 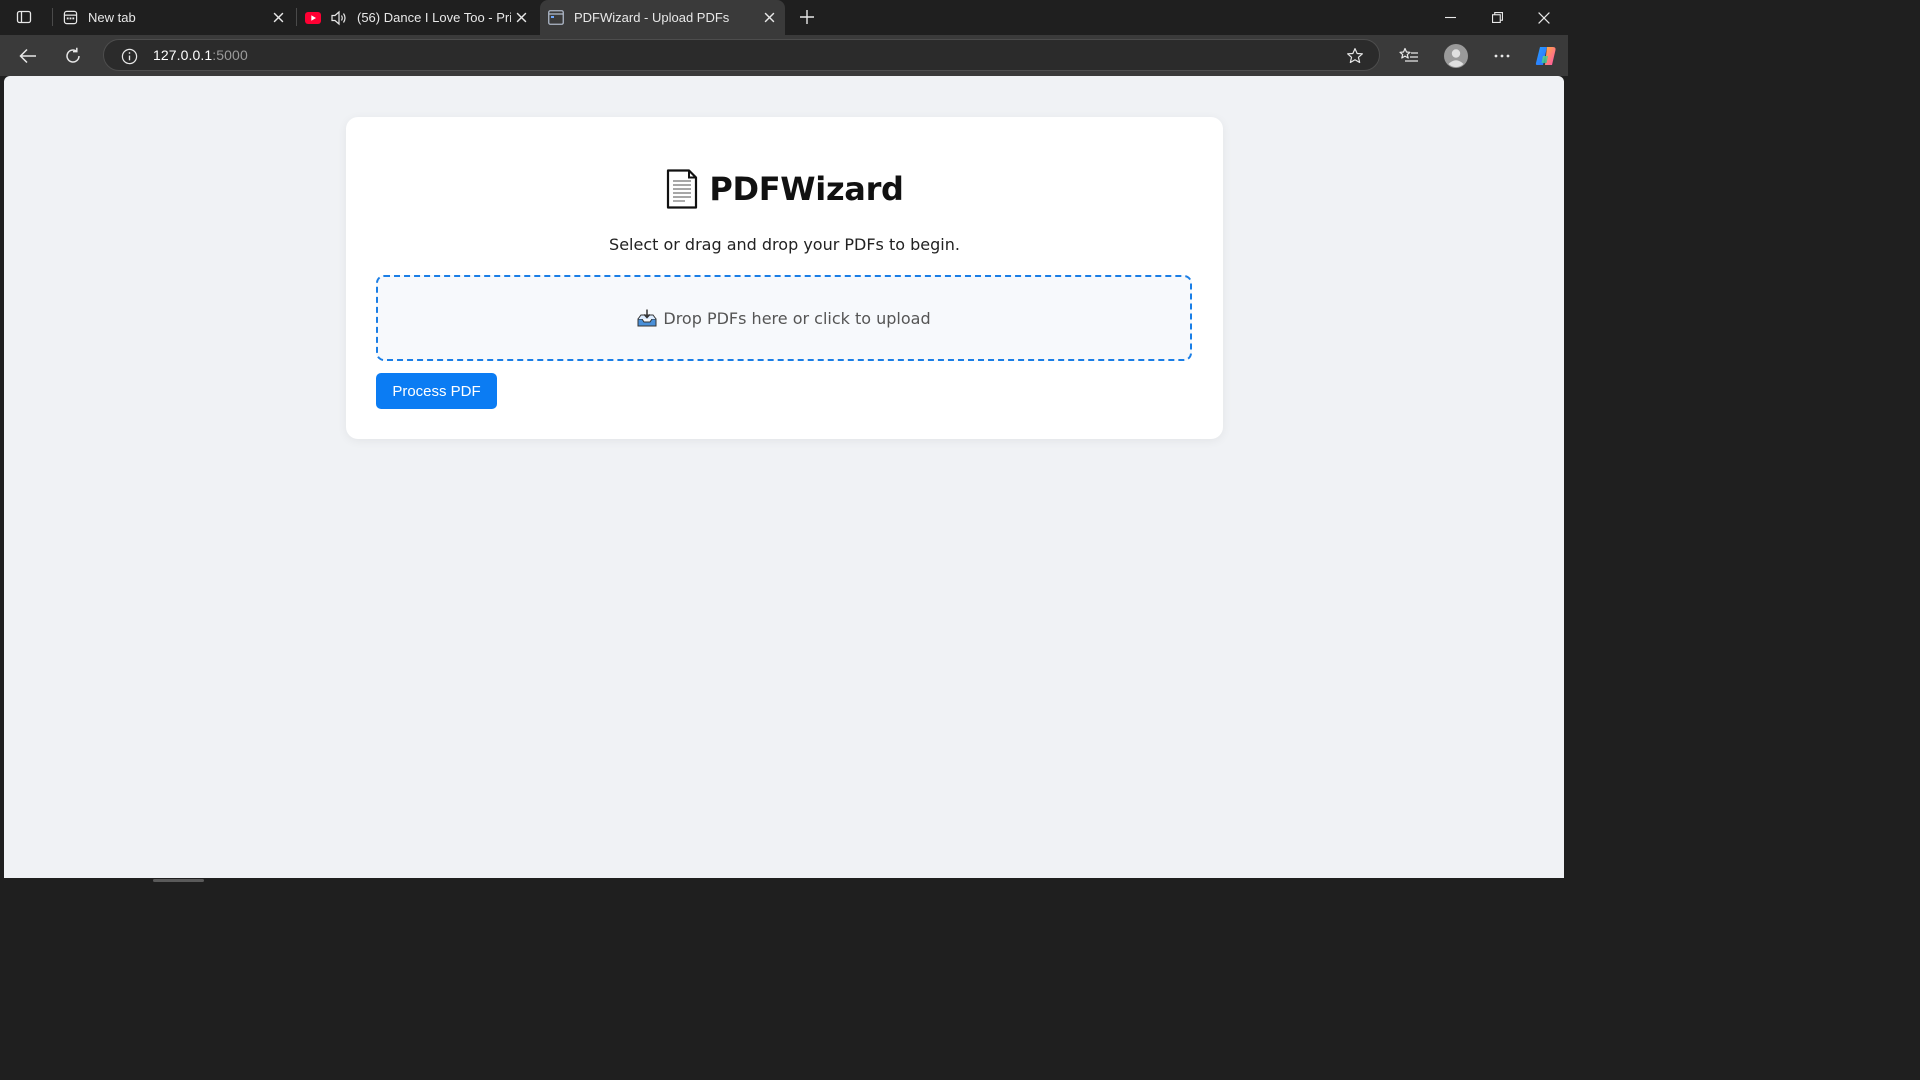 What do you see at coordinates (230, 55) in the screenshot?
I see `url-port: :5000` at bounding box center [230, 55].